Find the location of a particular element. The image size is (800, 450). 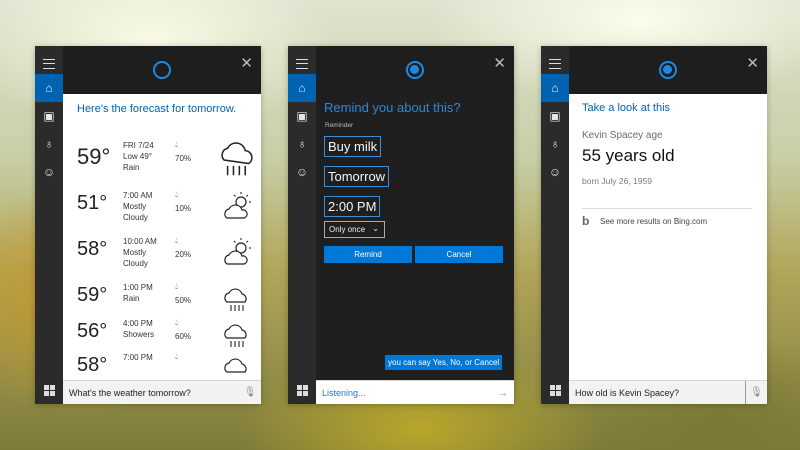

search-query: What's the weather tomorrow? is located at coordinates (130, 392).